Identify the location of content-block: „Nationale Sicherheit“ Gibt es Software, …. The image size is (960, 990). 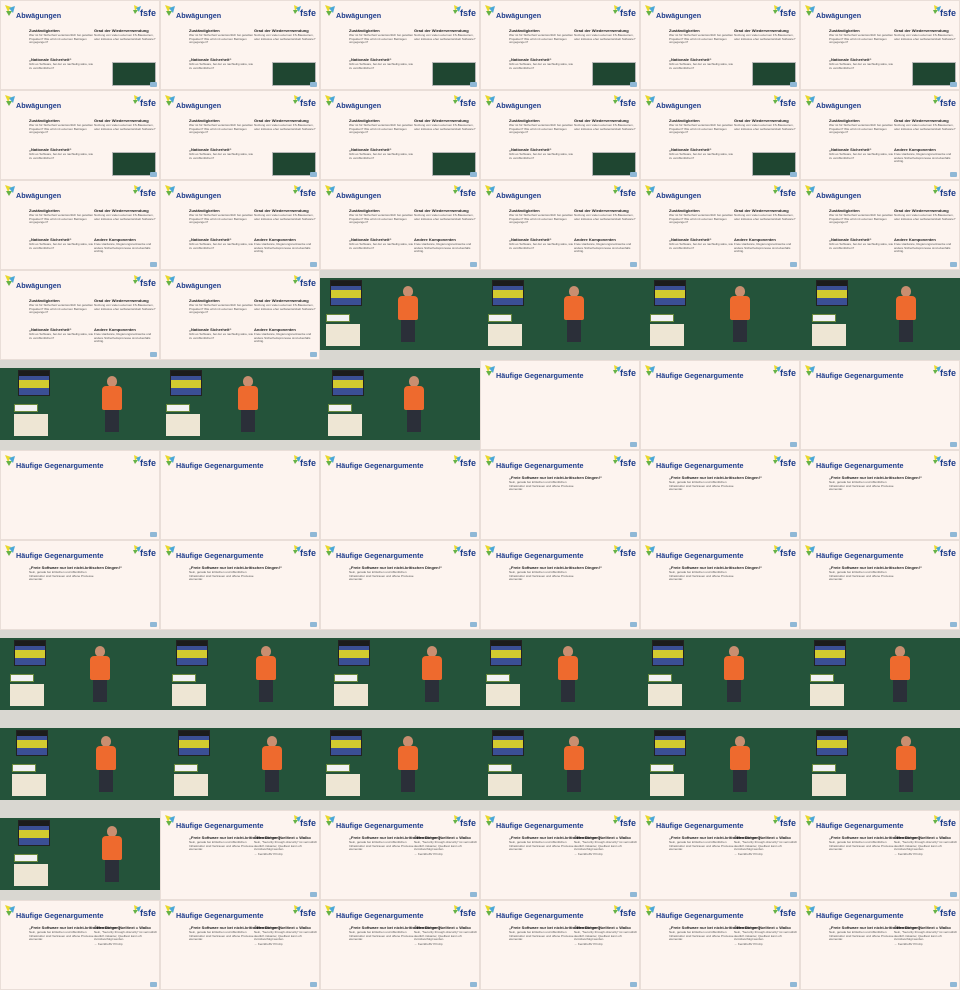
(62, 153).